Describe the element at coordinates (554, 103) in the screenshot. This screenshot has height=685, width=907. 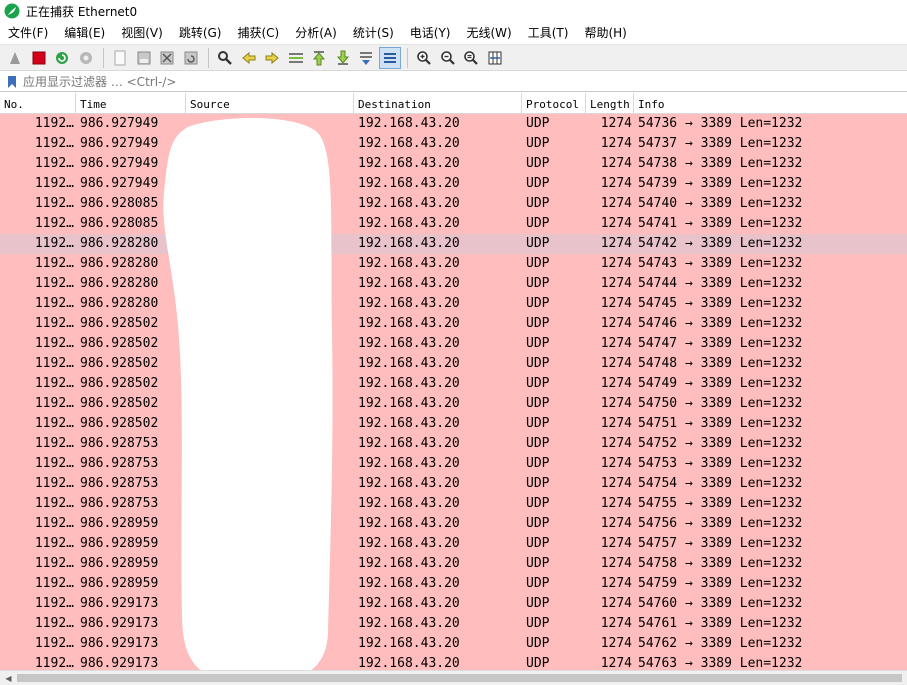
I see `column-header-protocol: Protocol` at that location.